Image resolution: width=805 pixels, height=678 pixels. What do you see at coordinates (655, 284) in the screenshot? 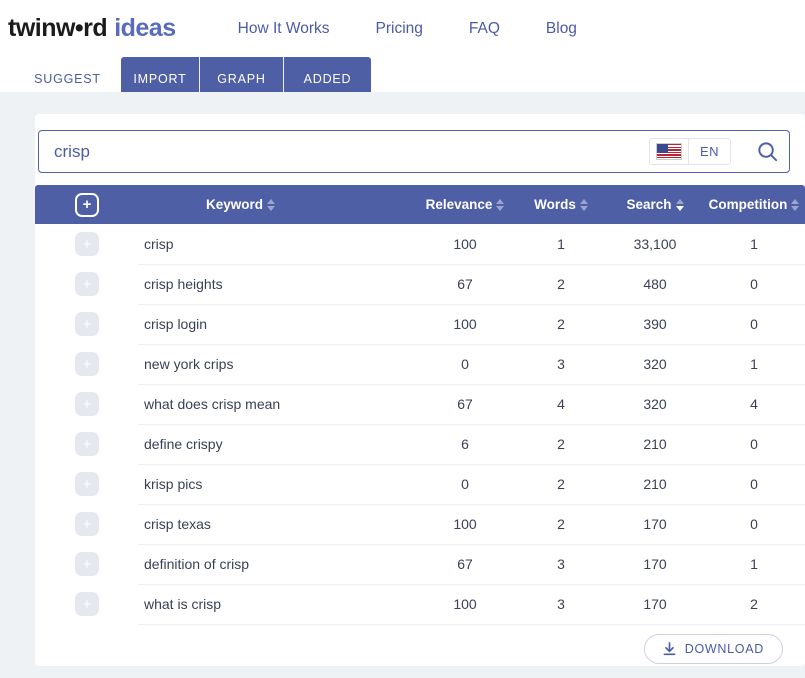
I see `cell-search: 480` at bounding box center [655, 284].